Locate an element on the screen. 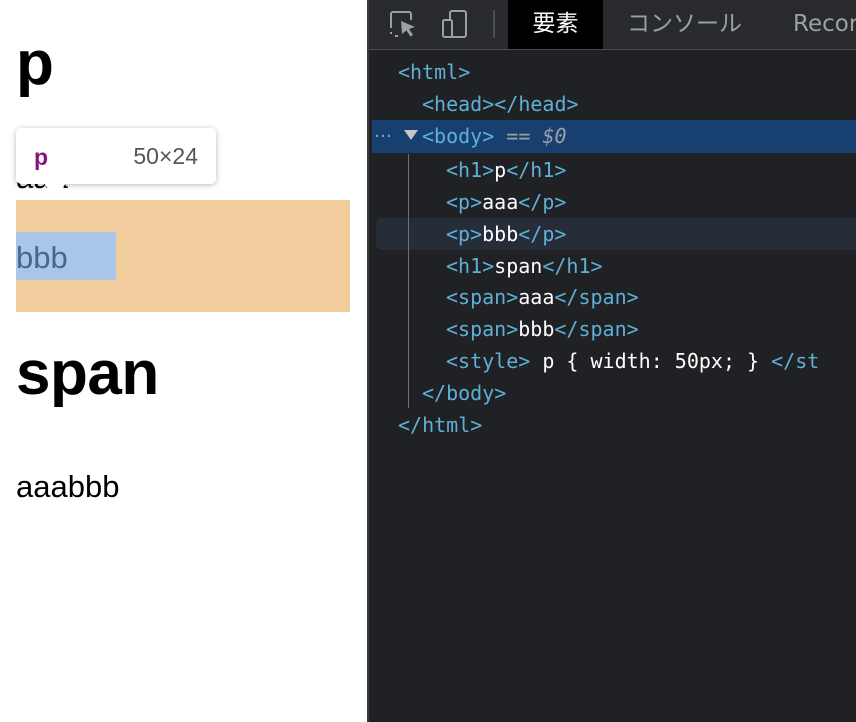 The width and height of the screenshot is (856, 722). selected-ref: $0 is located at coordinates (554, 136).